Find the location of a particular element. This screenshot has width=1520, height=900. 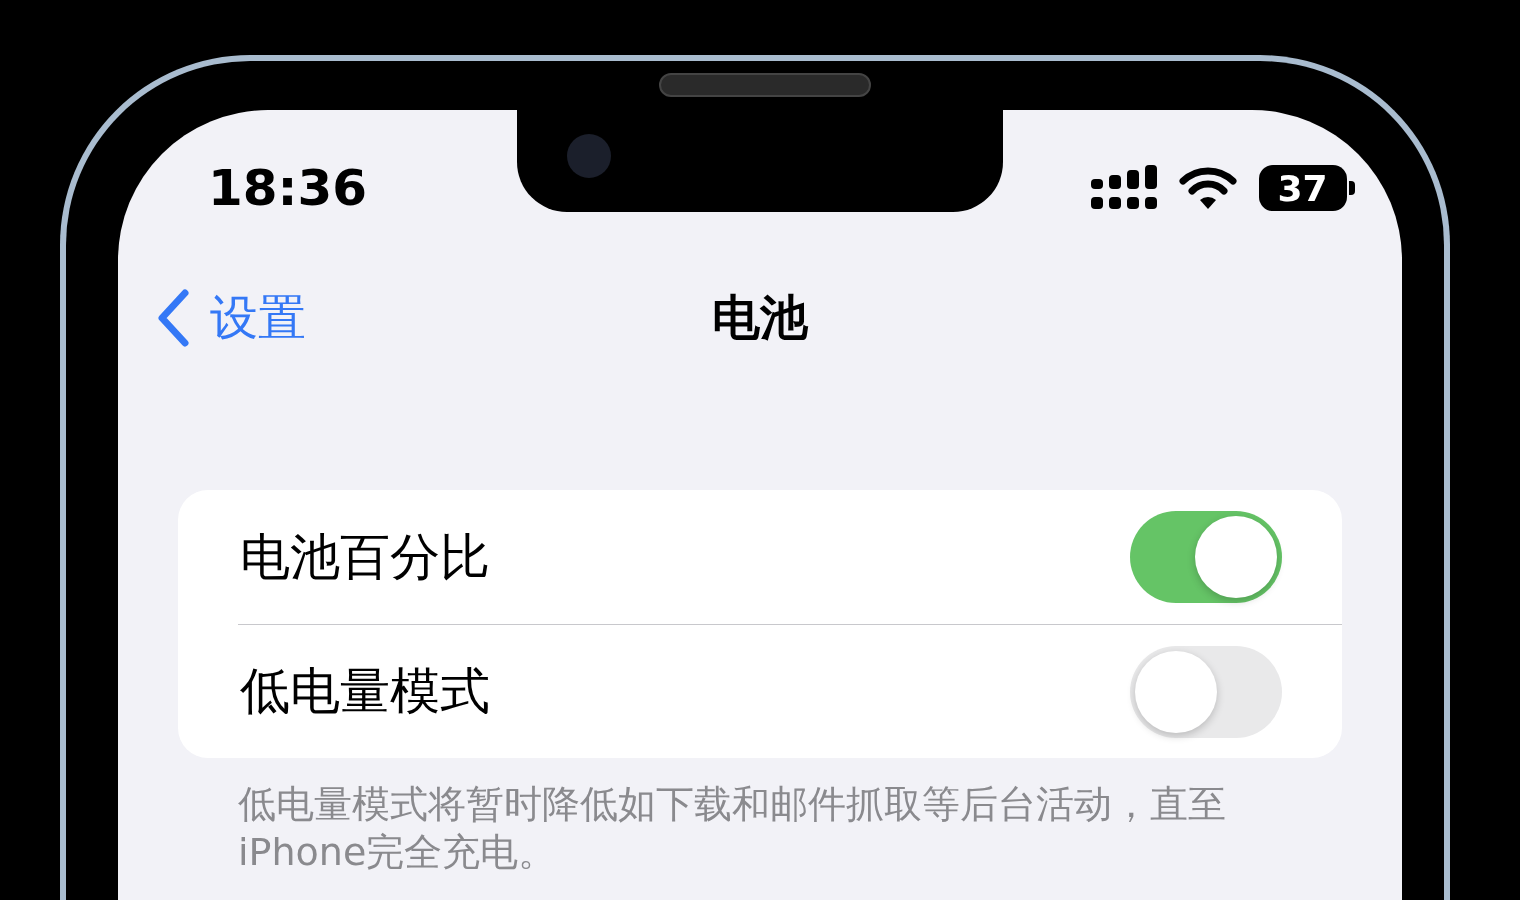

setting-label: 低电量模式 is located at coordinates (365, 691).